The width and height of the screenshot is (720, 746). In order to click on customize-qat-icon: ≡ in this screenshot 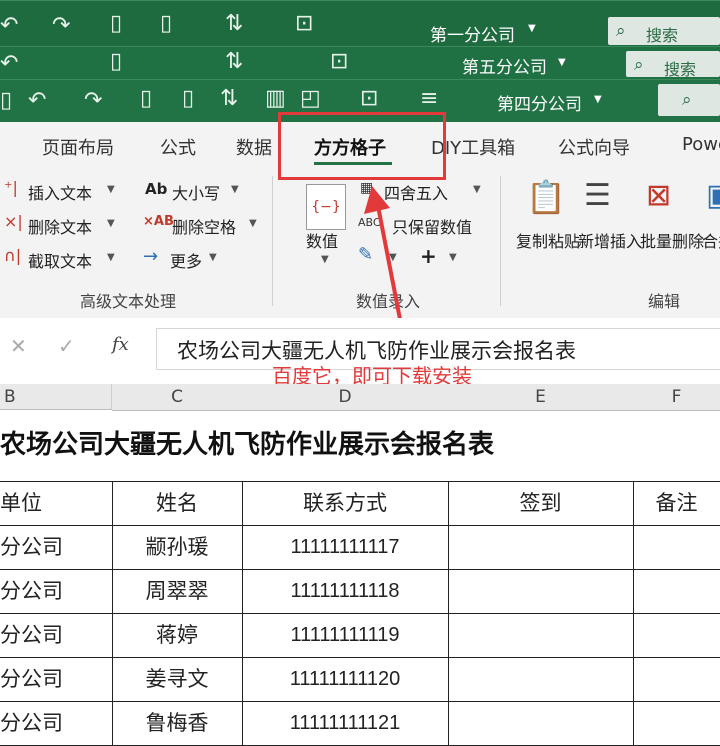, I will do `click(429, 99)`.